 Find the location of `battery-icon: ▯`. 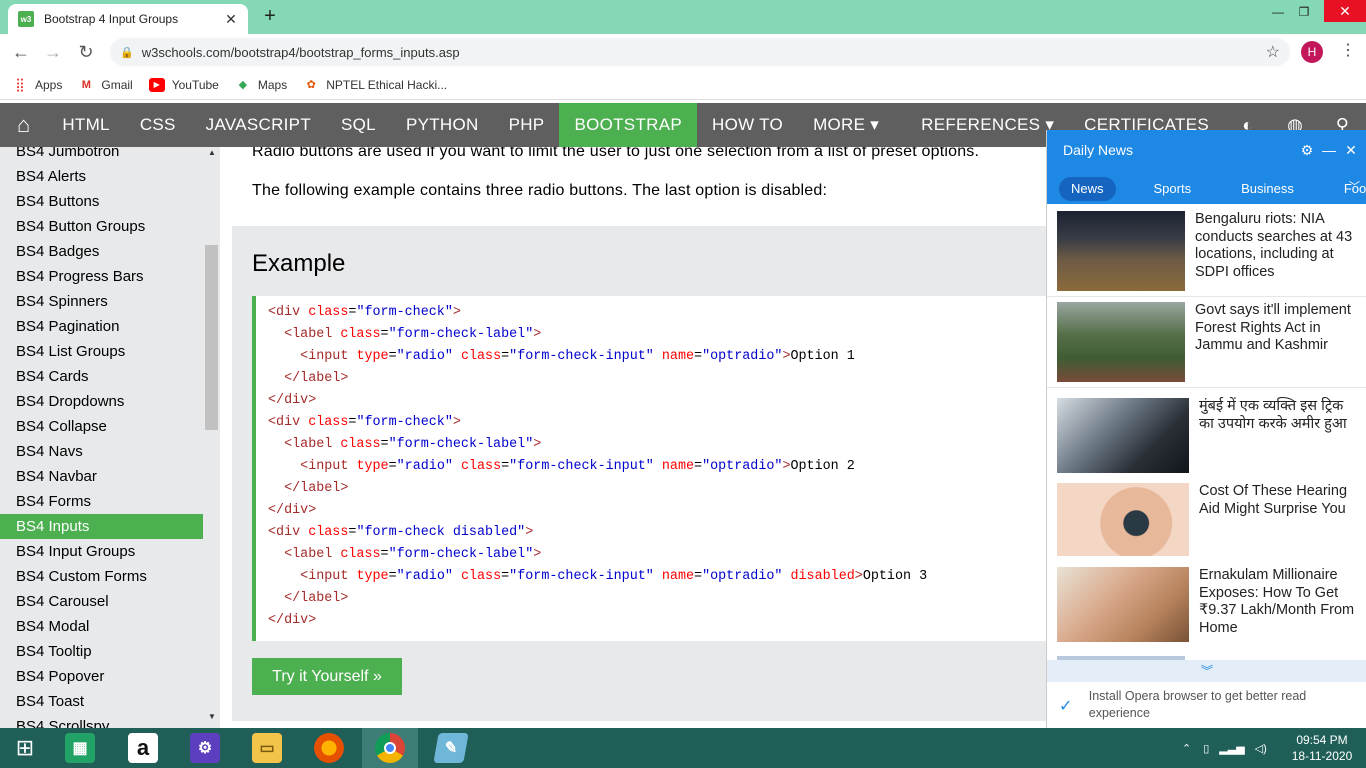

battery-icon: ▯ is located at coordinates (1206, 748).